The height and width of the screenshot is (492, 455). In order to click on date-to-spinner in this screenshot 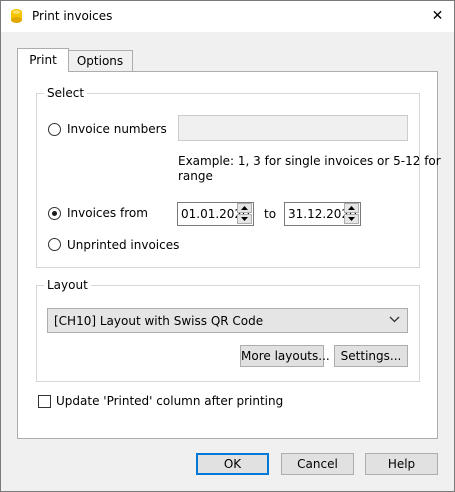, I will do `click(351, 214)`.